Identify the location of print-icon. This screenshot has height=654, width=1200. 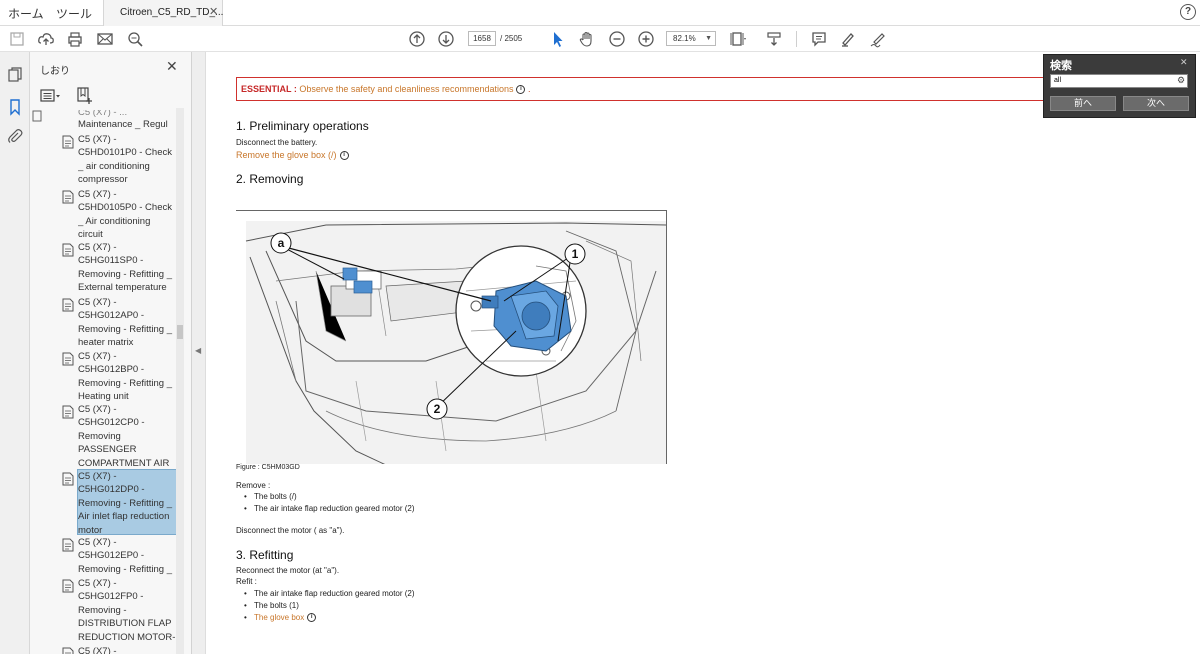
(75, 39).